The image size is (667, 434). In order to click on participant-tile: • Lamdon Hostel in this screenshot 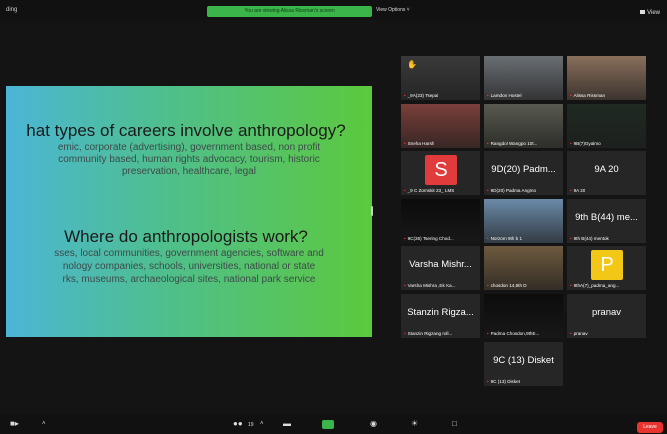, I will do `click(523, 78)`.